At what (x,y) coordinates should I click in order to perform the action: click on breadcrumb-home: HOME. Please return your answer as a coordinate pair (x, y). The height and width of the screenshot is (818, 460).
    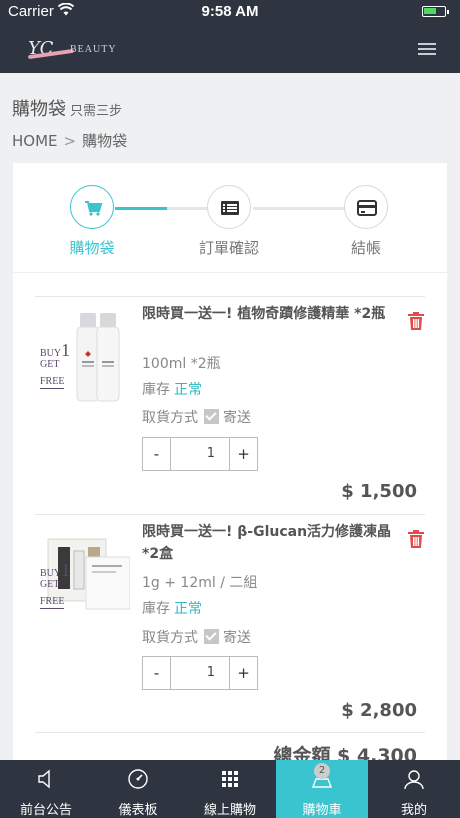
    Looking at the image, I should click on (35, 141).